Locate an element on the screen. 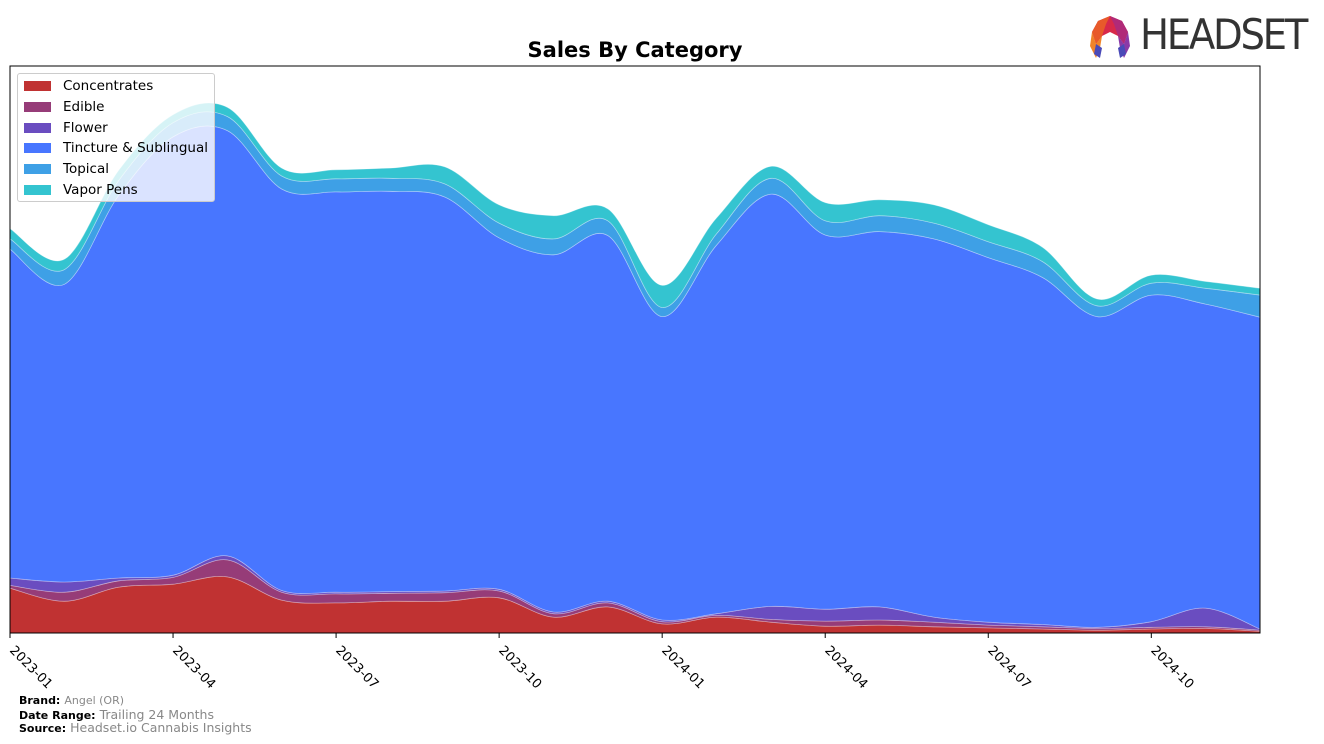 Image resolution: width=1324 pixels, height=744 pixels. legend-item: Concentrates is located at coordinates (88, 86).